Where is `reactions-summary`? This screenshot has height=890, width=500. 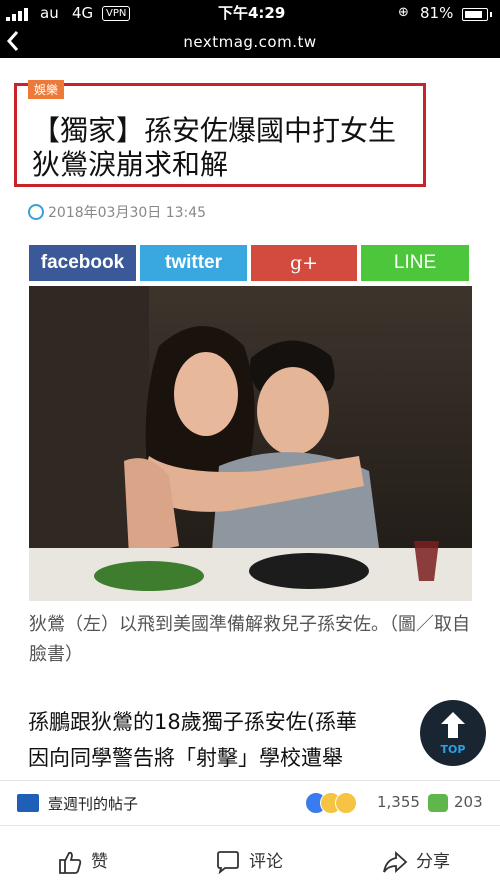 reactions-summary is located at coordinates (340, 803).